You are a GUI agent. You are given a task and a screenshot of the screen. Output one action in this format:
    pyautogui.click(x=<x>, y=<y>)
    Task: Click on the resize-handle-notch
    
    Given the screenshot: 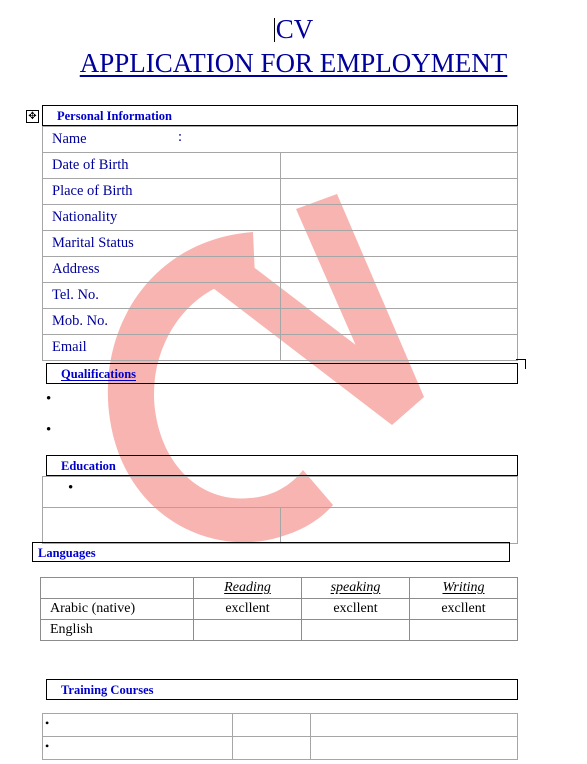 What is the action you would take?
    pyautogui.click(x=521, y=364)
    